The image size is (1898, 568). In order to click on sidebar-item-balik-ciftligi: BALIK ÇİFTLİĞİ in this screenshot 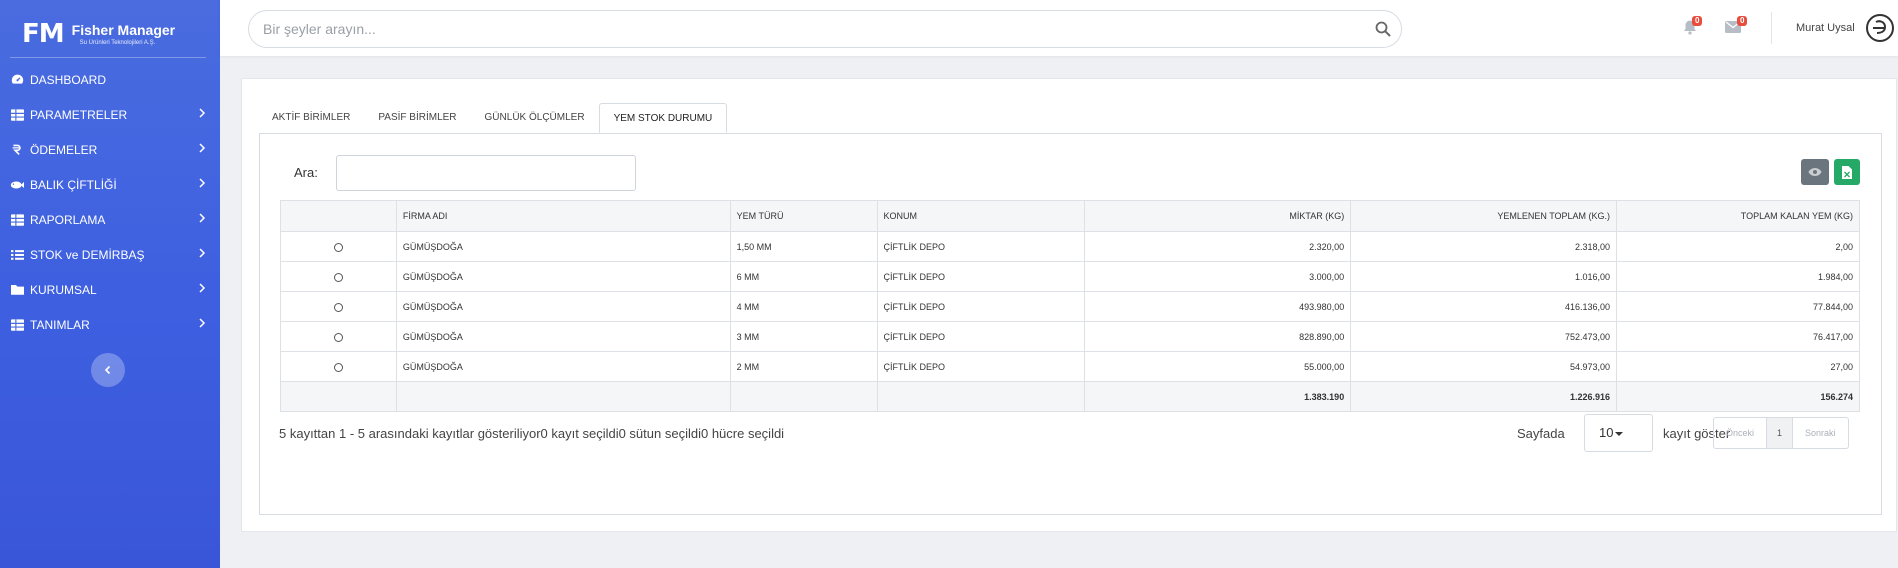, I will do `click(110, 184)`.